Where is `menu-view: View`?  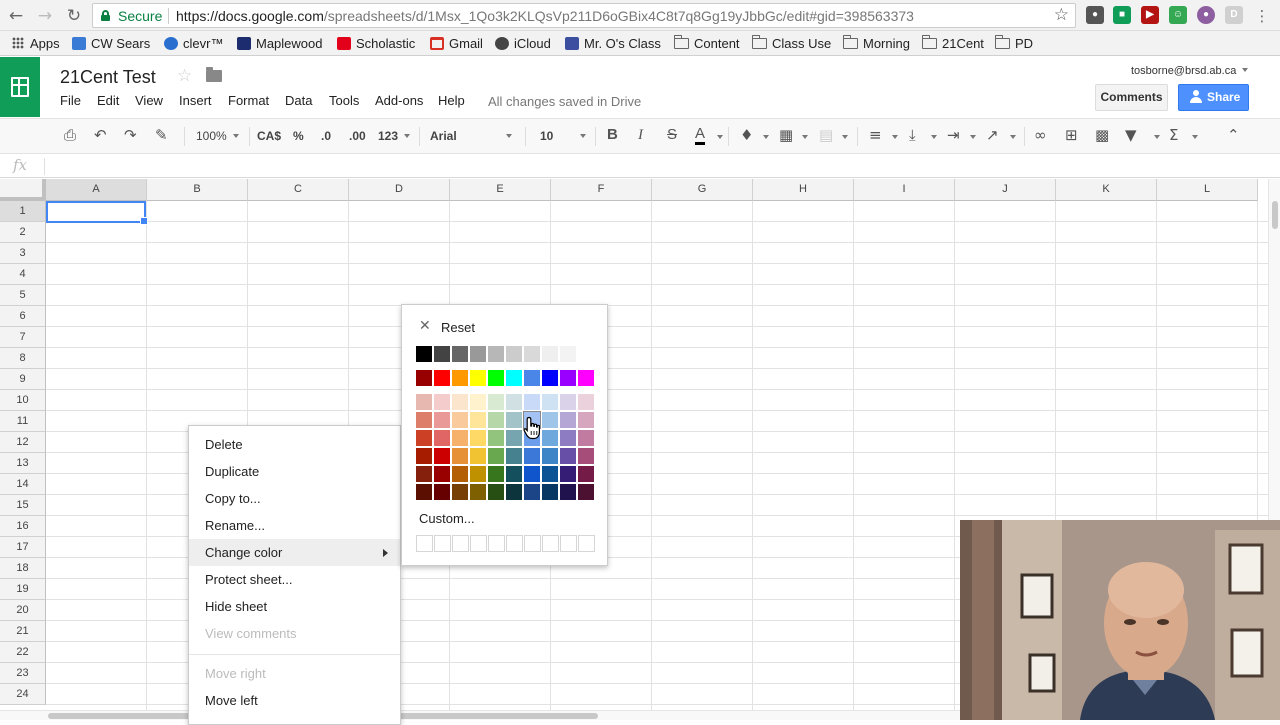
menu-view: View is located at coordinates (149, 100).